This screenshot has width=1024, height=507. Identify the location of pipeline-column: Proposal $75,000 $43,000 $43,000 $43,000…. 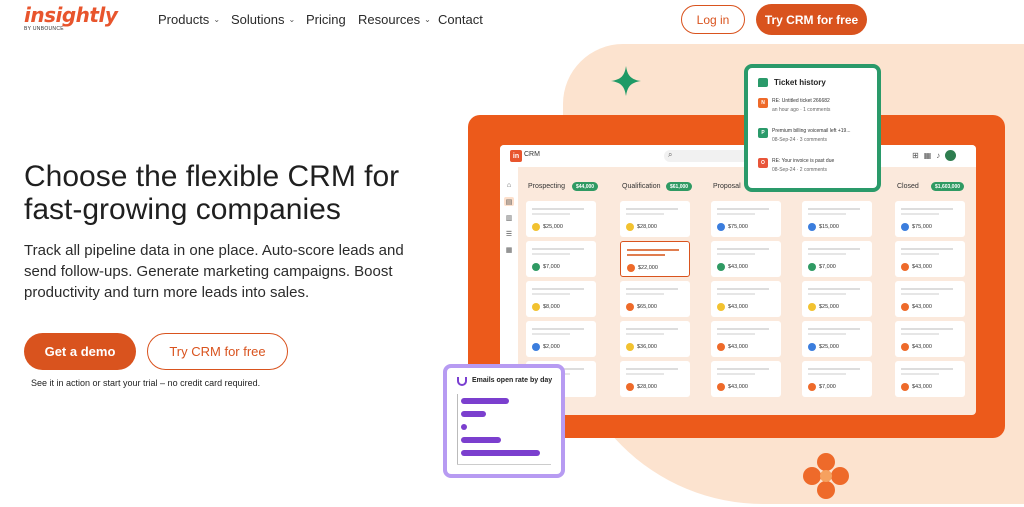
(749, 297).